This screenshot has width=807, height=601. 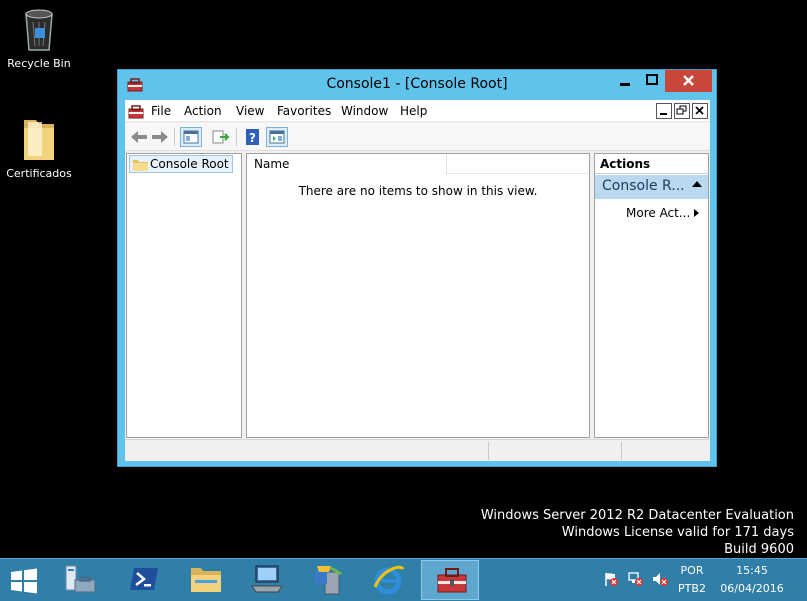 I want to click on taskbar-remote-desktop, so click(x=266, y=580).